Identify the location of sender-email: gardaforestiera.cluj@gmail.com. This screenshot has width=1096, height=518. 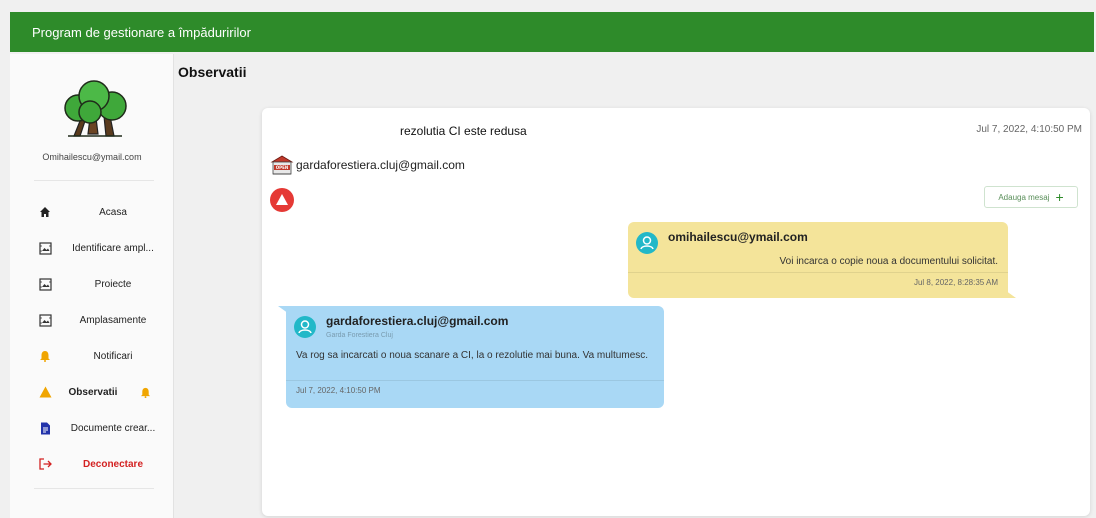
(380, 165).